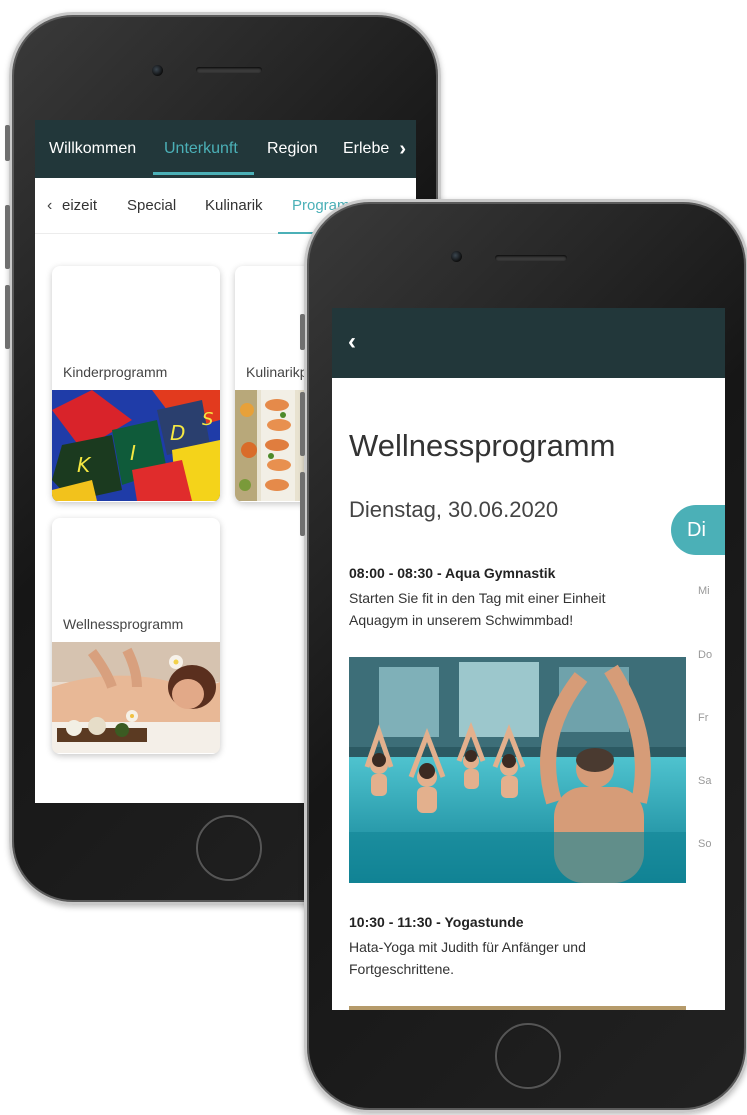  Describe the element at coordinates (704, 844) in the screenshot. I see `day-tab-so: So` at that location.